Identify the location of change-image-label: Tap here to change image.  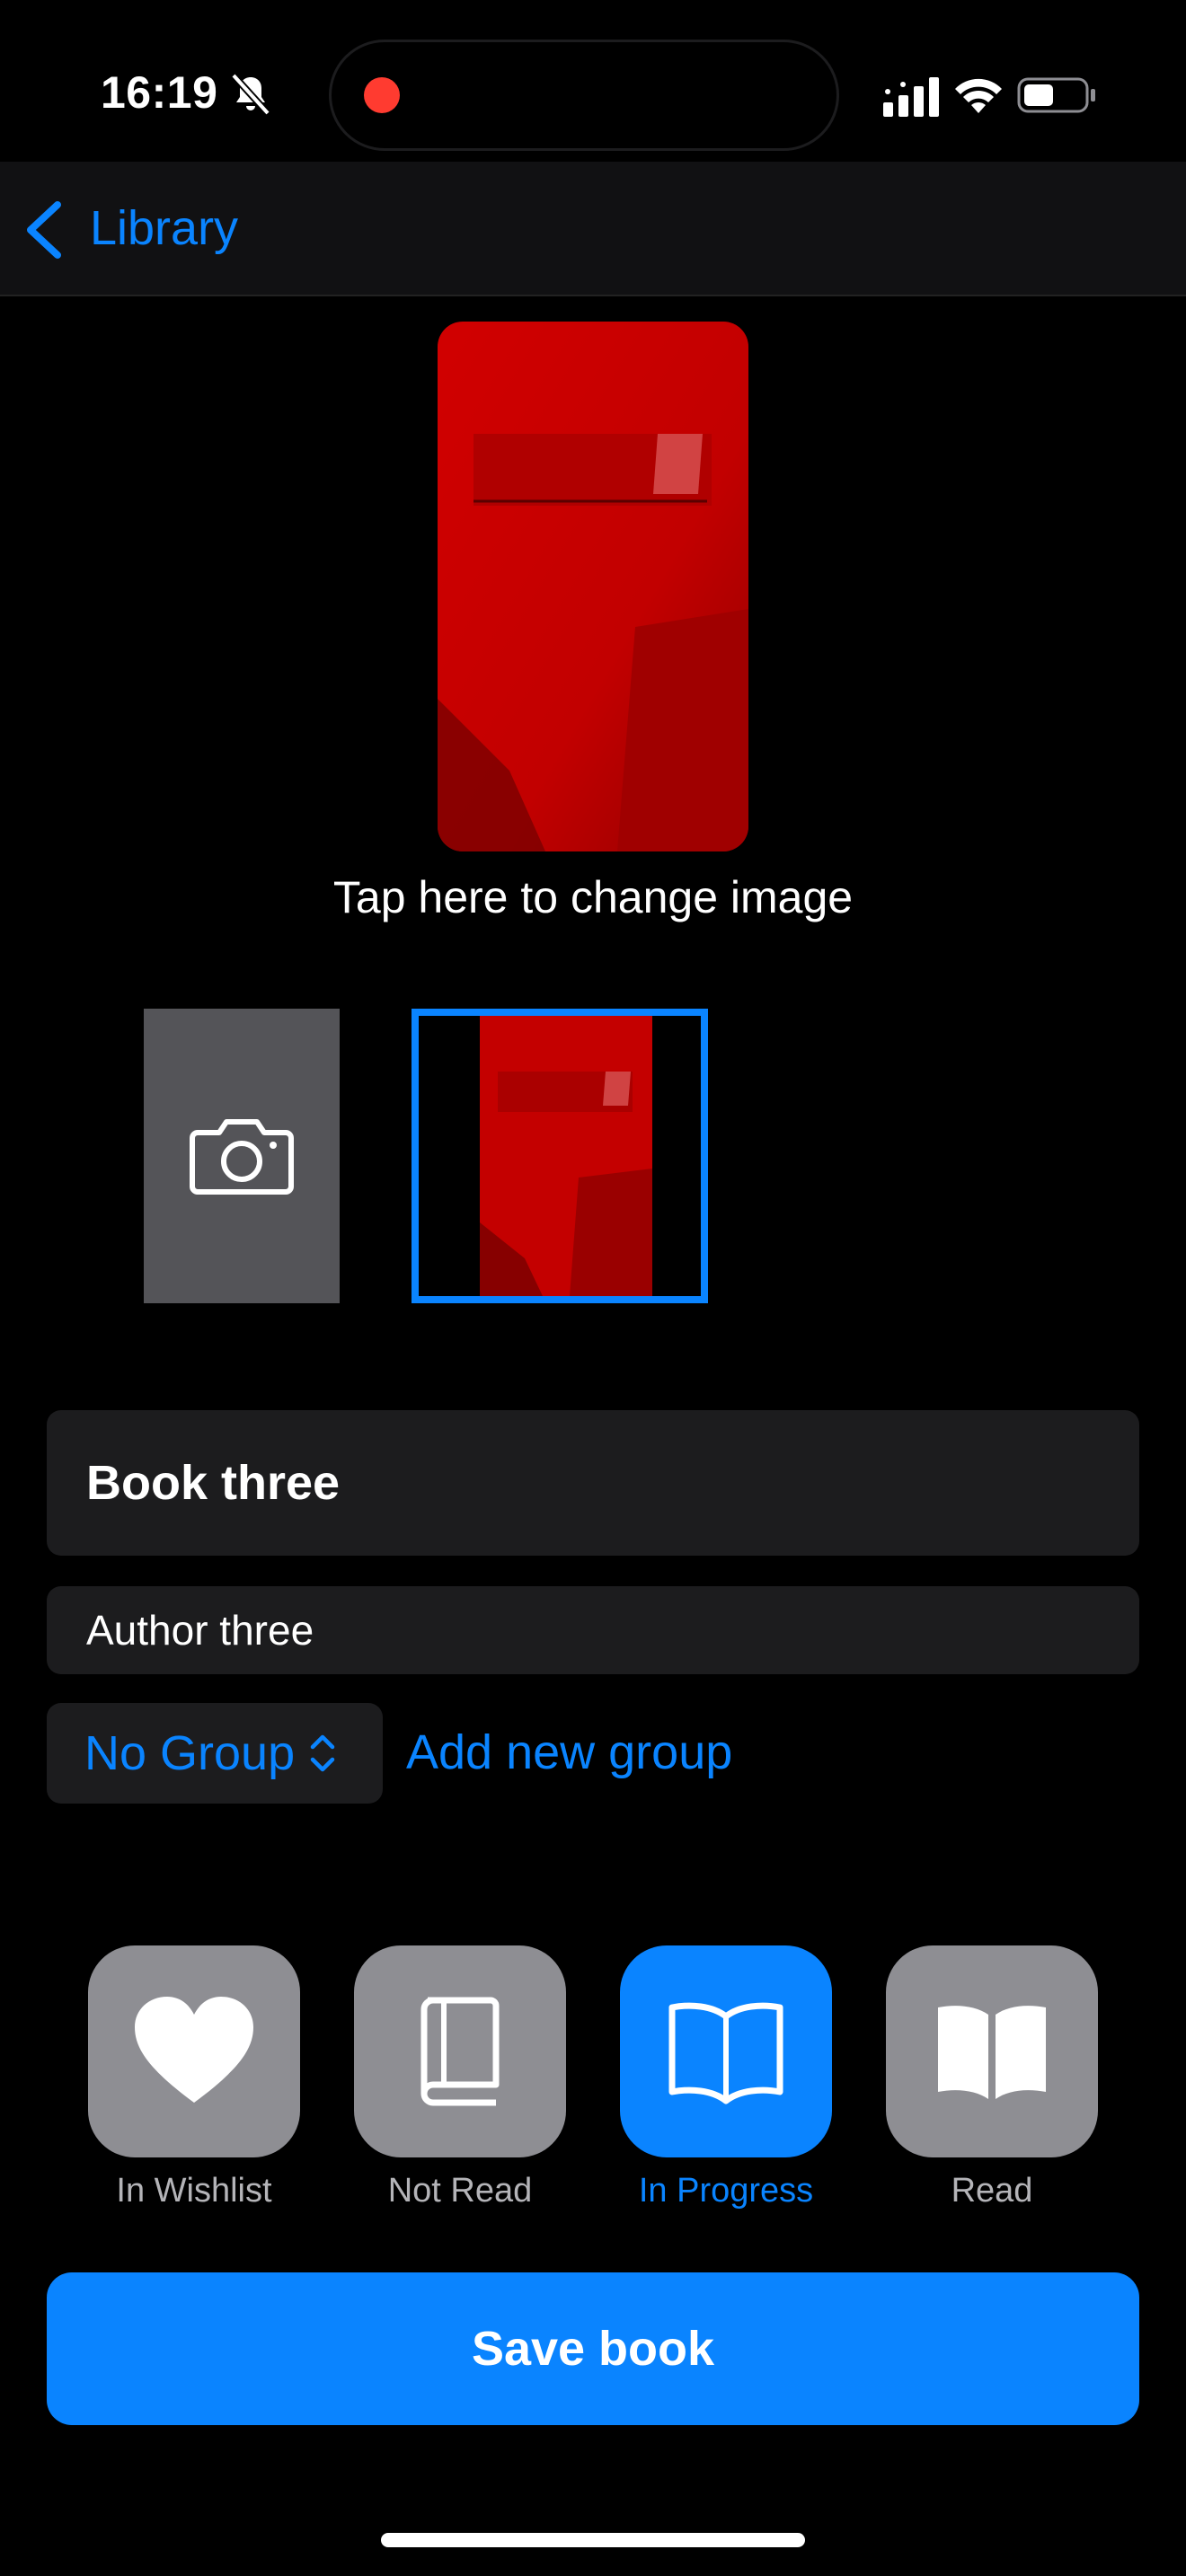
(593, 897).